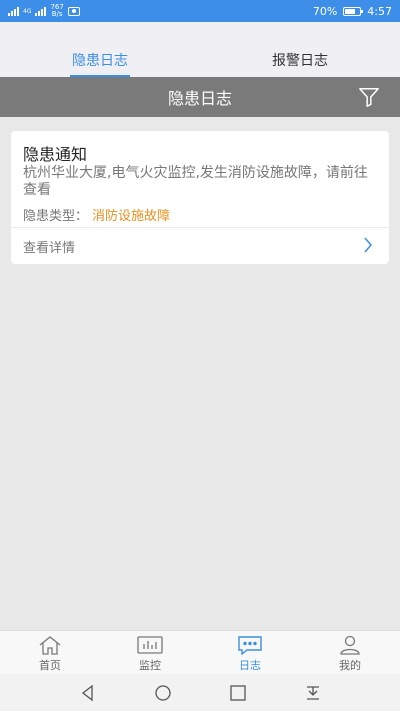 This screenshot has width=400, height=711. Describe the element at coordinates (150, 645) in the screenshot. I see `monitor-icon` at that location.